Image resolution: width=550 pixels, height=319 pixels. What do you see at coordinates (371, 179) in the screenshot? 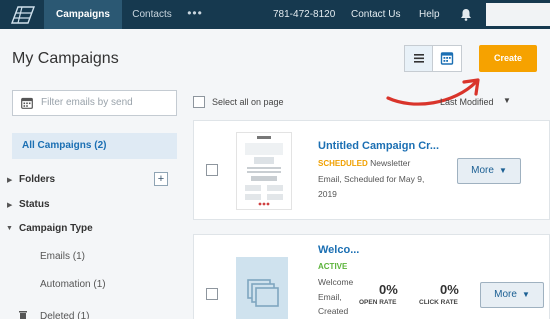
I see `campaign-schedule-text: Email, Scheduled for May 9,` at bounding box center [371, 179].